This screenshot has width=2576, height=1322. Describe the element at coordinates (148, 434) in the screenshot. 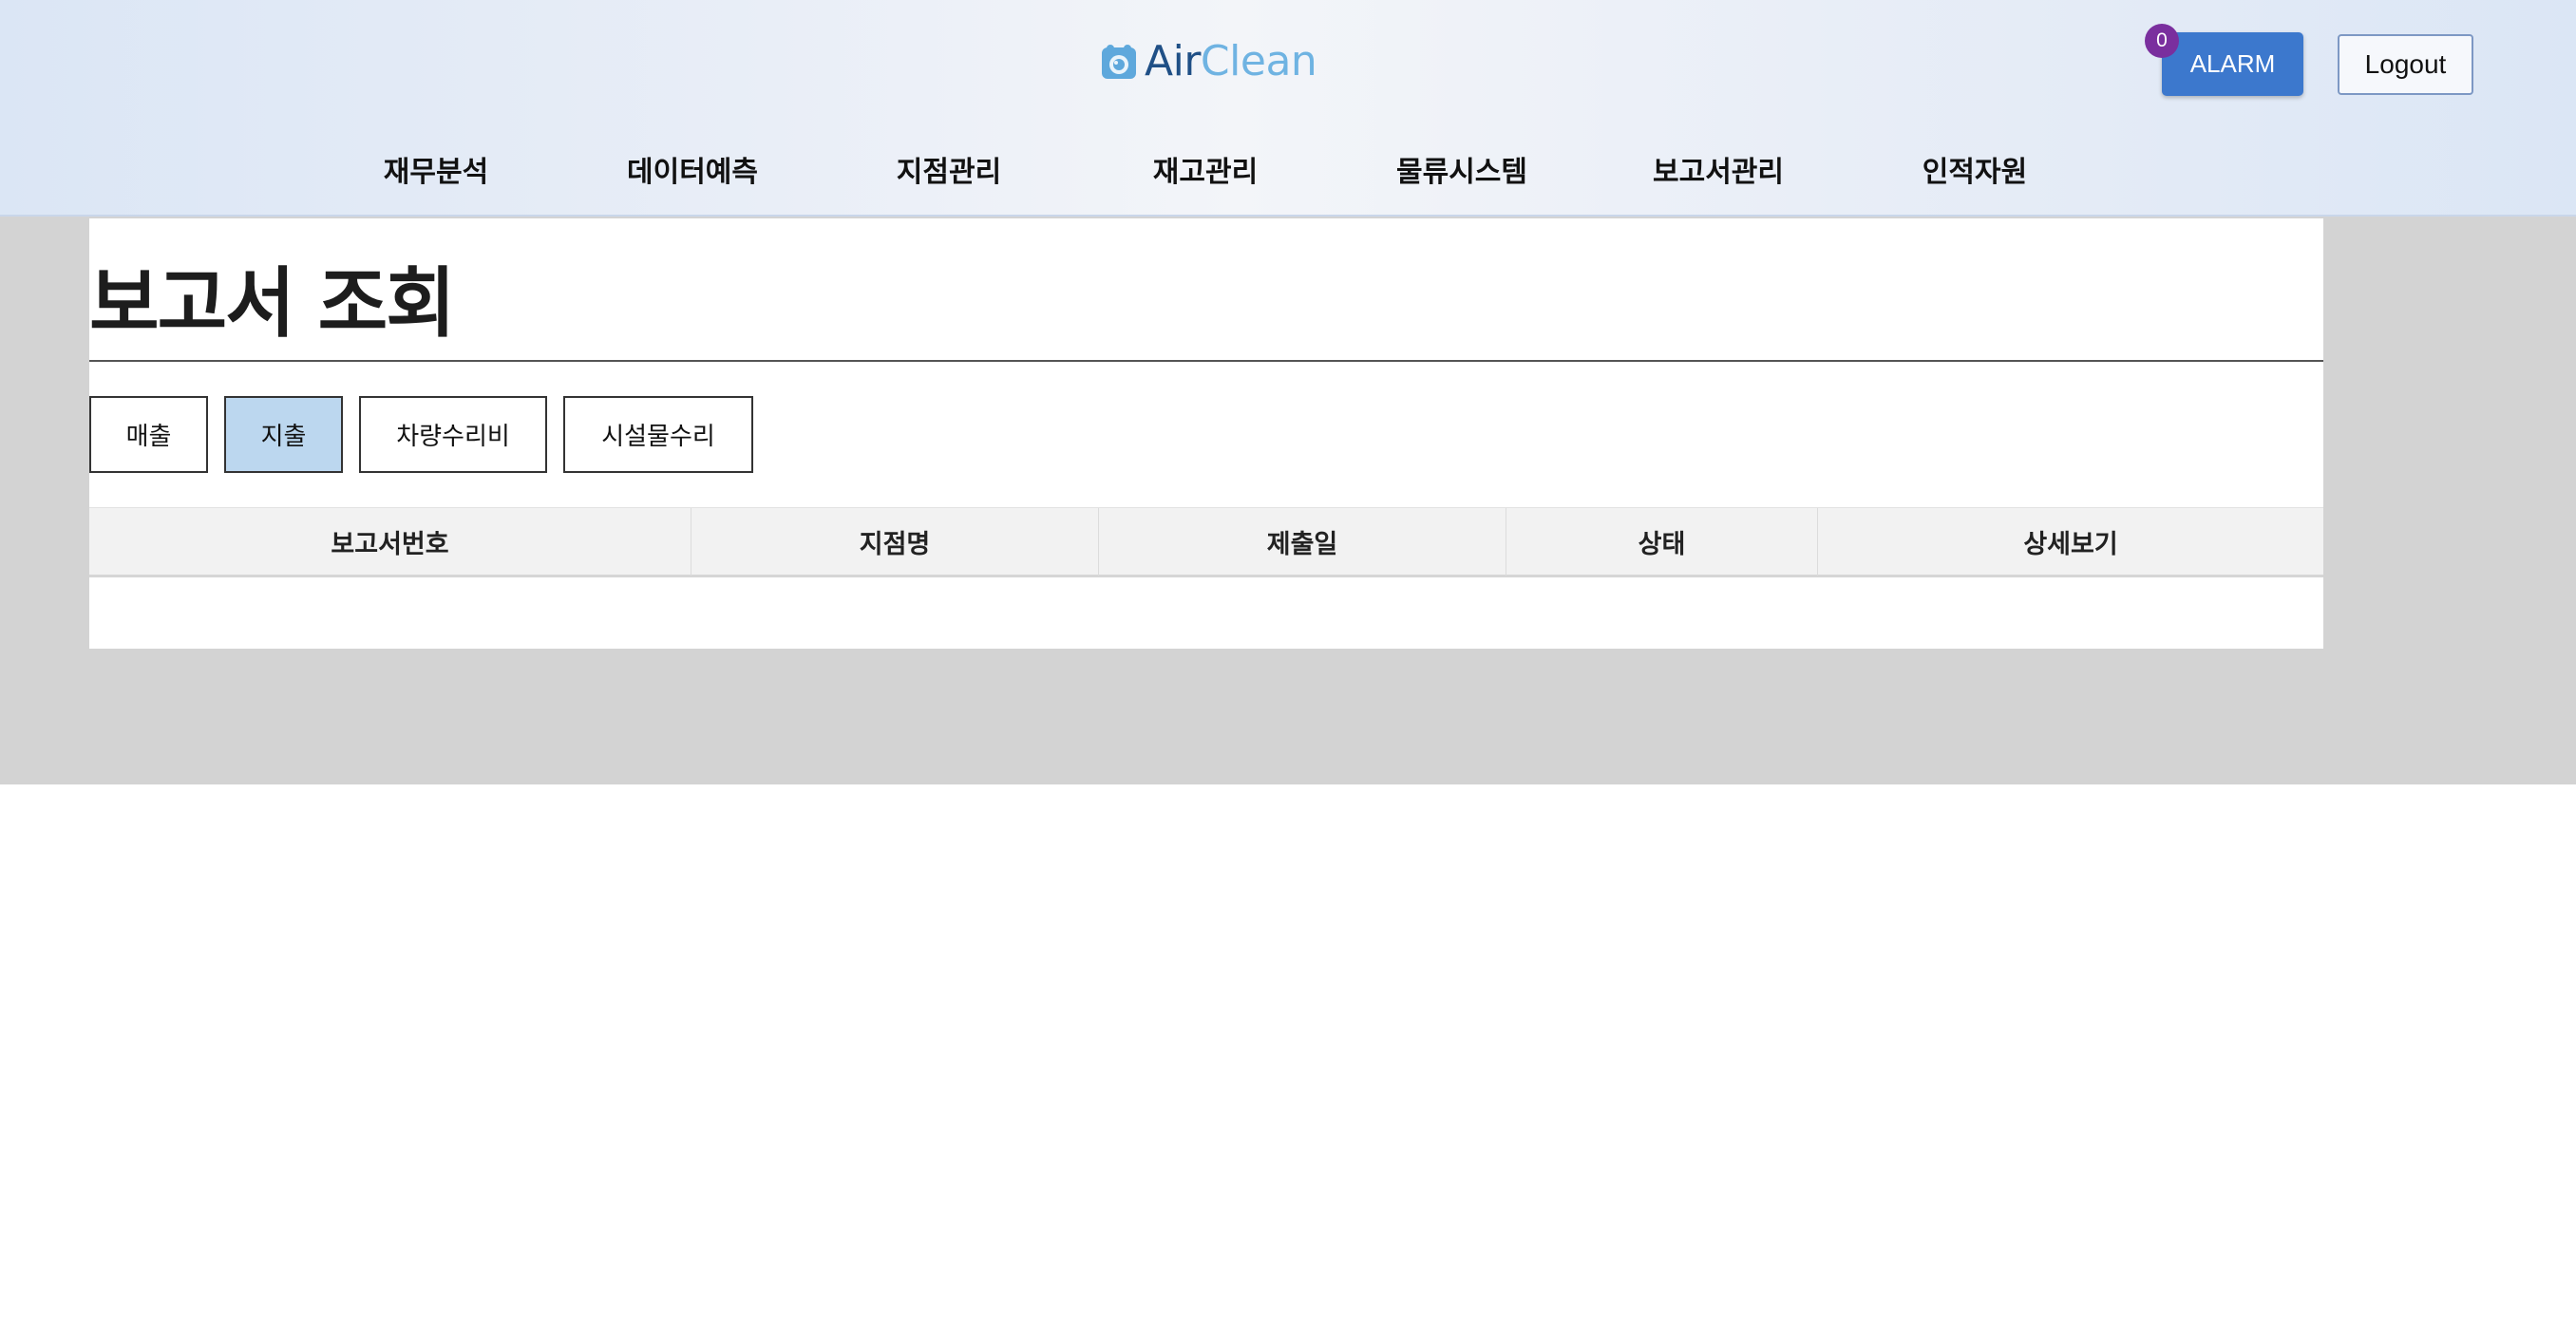

I see `tab-sales: 매출` at that location.